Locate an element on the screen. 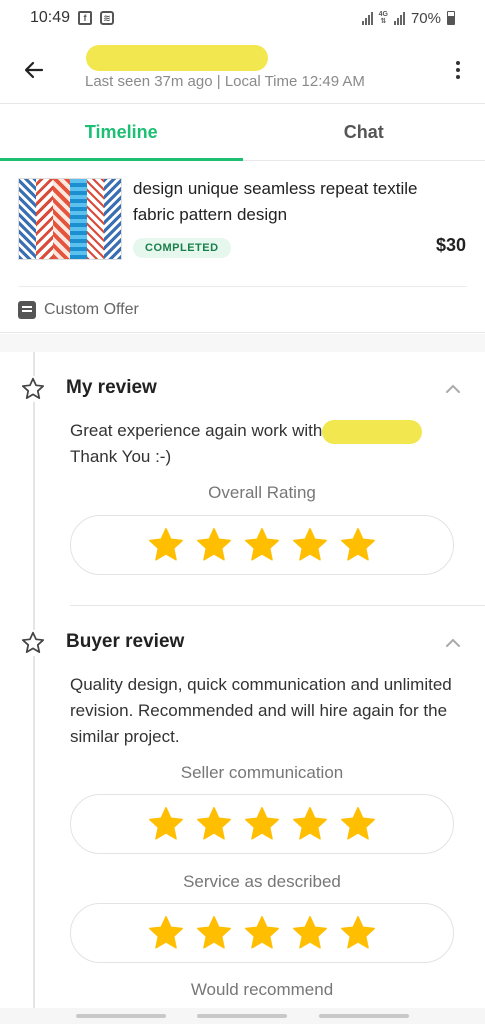 The image size is (485, 1024). collapse-buyer-review-button is located at coordinates (453, 643).